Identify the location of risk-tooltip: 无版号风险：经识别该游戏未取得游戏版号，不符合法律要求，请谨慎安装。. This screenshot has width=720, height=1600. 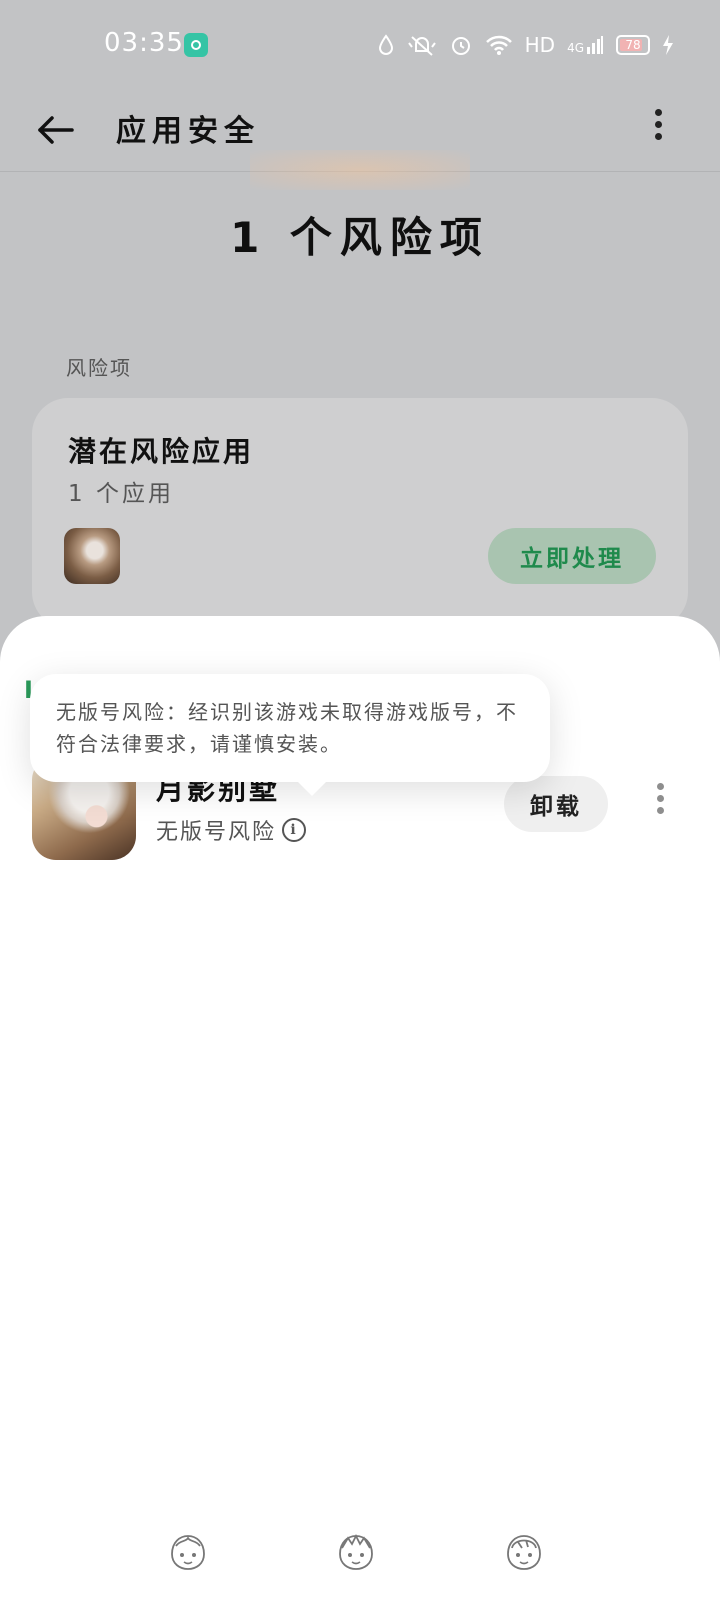
(290, 735).